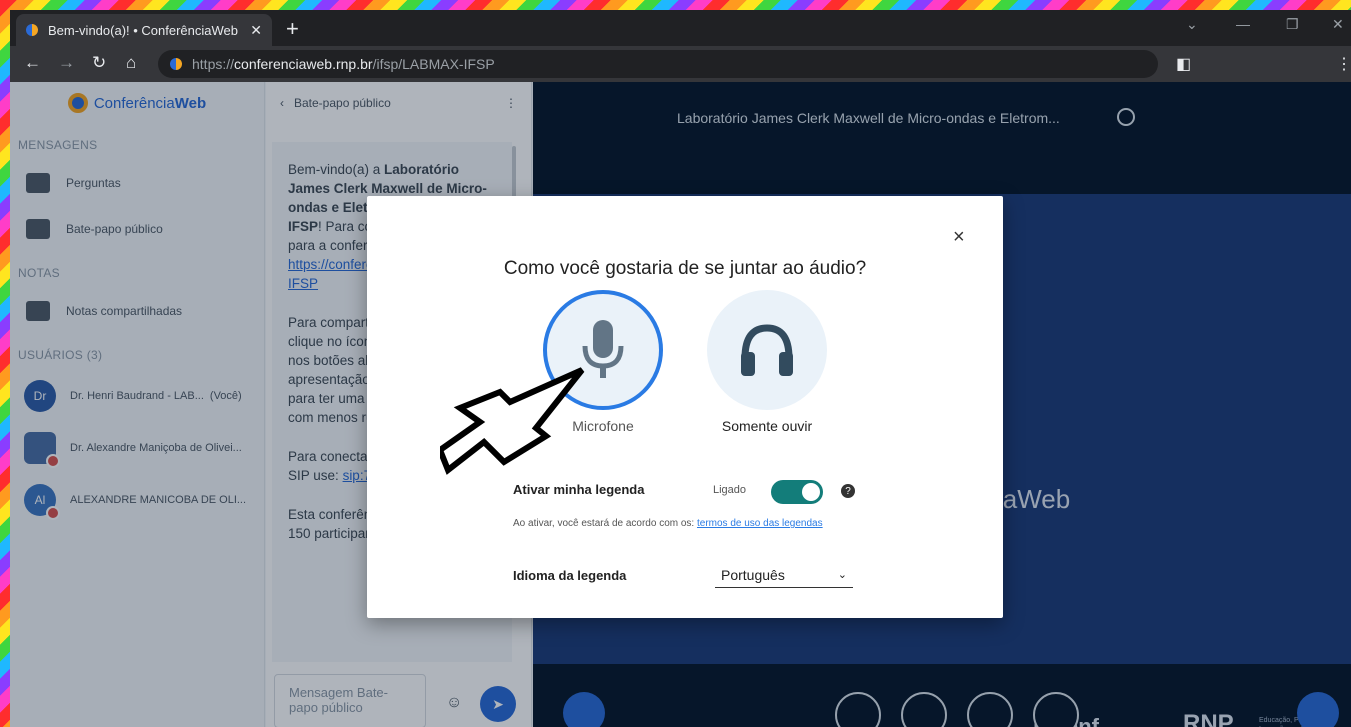  Describe the element at coordinates (959, 237) in the screenshot. I see `close-icon: ×` at that location.